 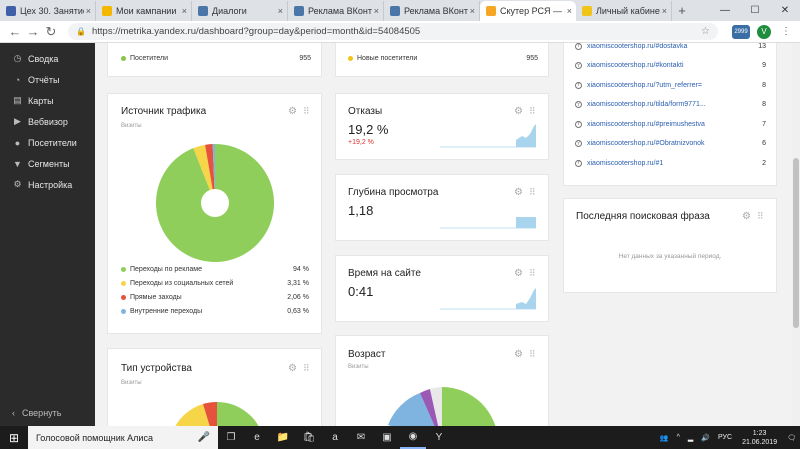 I want to click on page-row: Yxiaomiscootershop.ru/#1 2, so click(x=670, y=163).